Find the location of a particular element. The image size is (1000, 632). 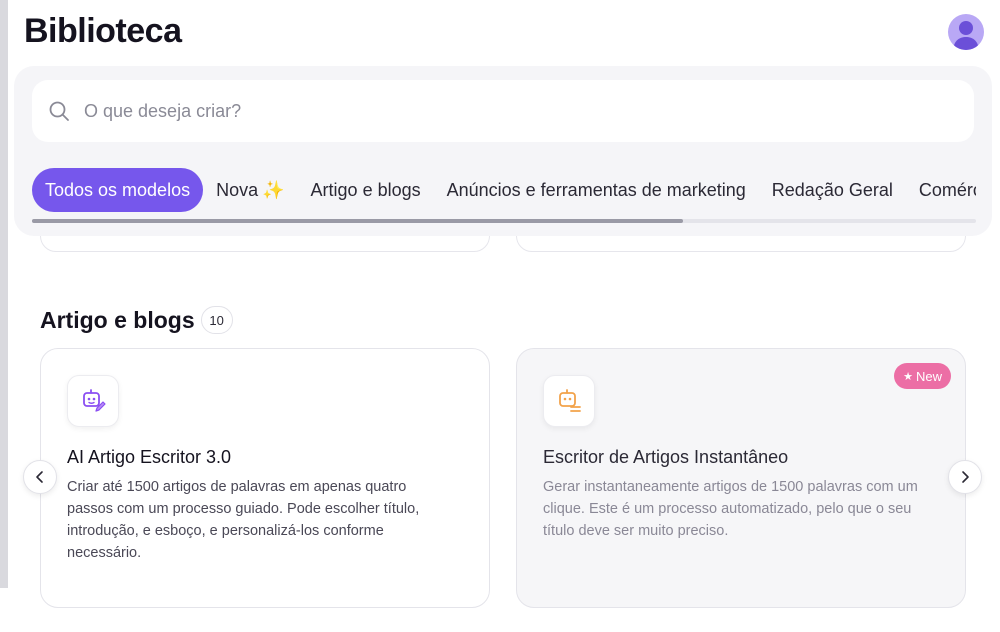

carousel-next-button is located at coordinates (965, 477).